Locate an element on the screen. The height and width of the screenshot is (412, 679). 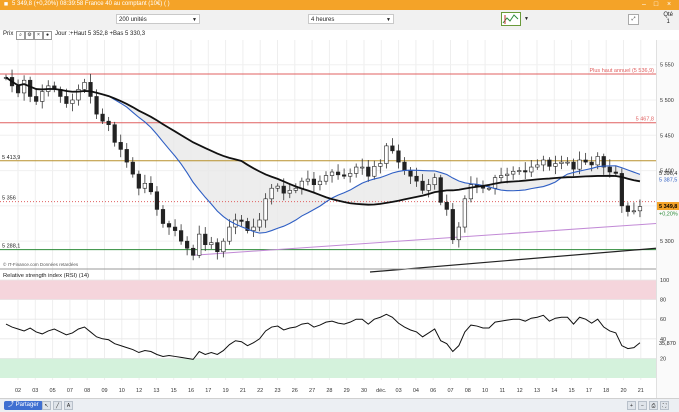
x-tick-label: 09 is located at coordinates (104, 391).